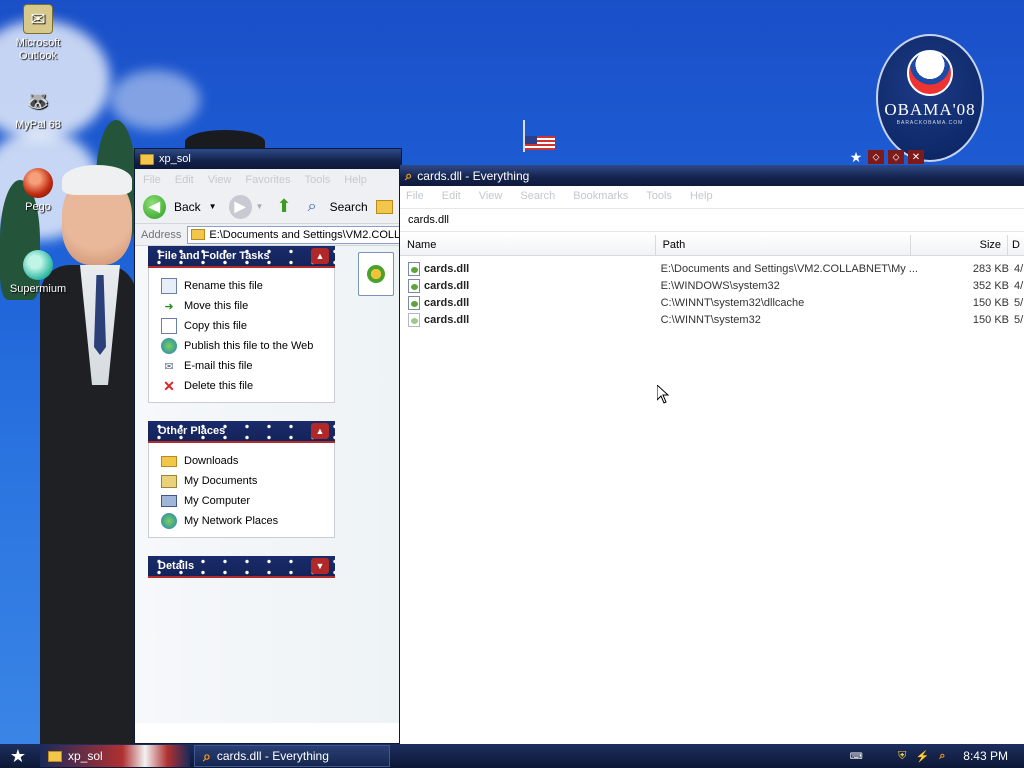  Describe the element at coordinates (1016, 245) in the screenshot. I see `column-date: D` at that location.